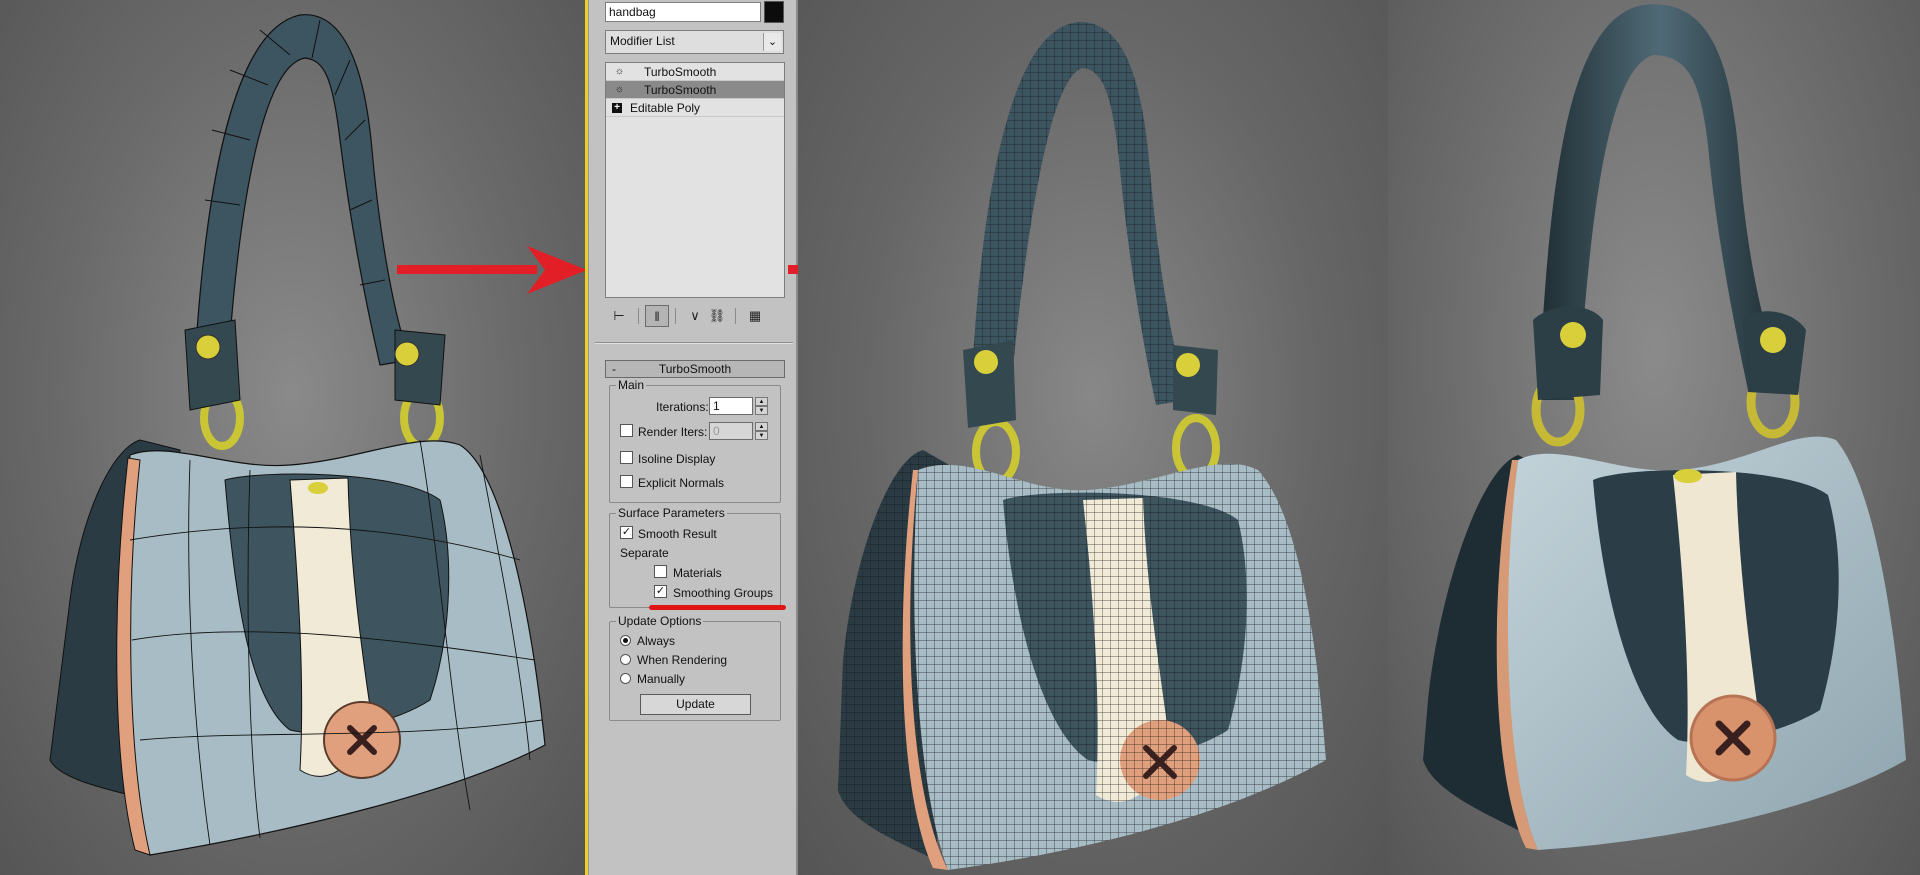  I want to click on configure-modifier-sets-icon: ▦, so click(755, 316).